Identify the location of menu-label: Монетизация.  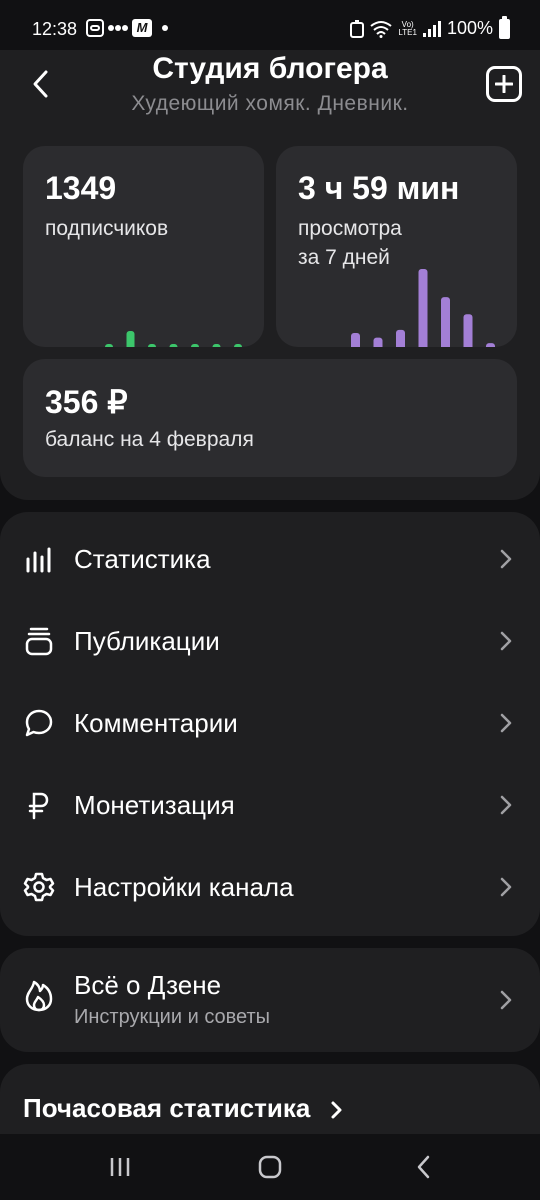
(154, 804).